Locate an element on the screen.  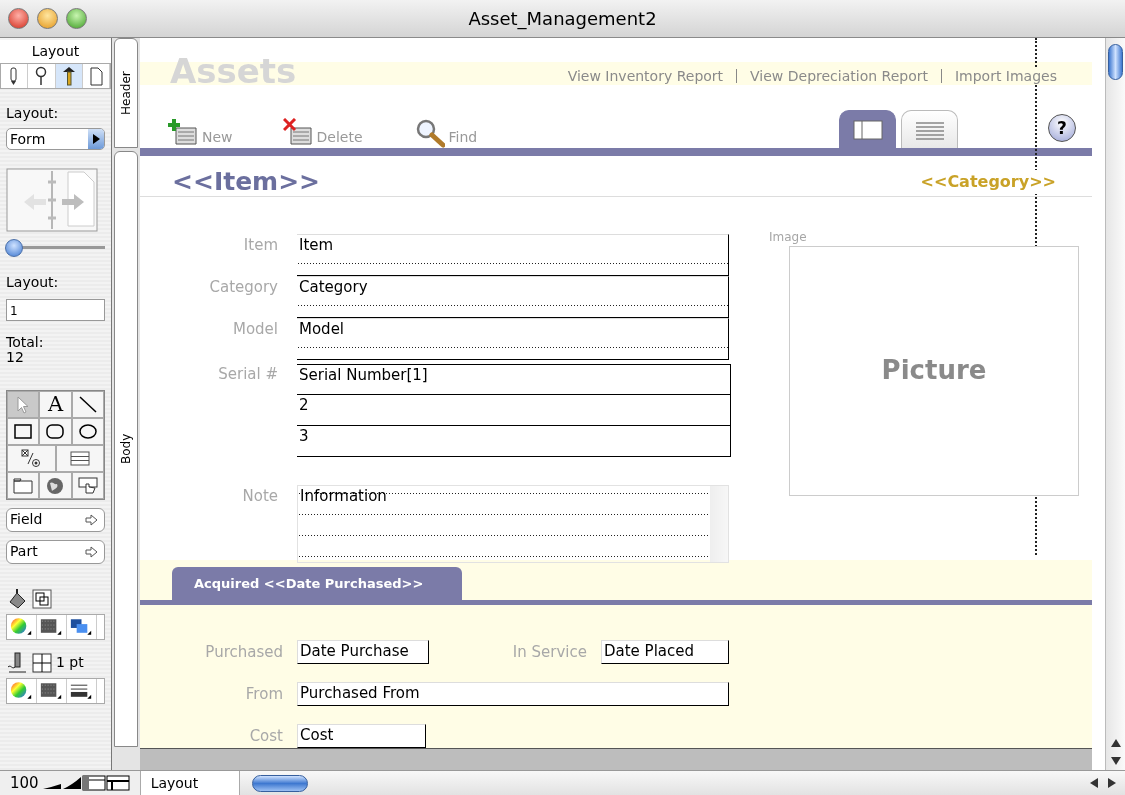
field-label: Category is located at coordinates (243, 287).